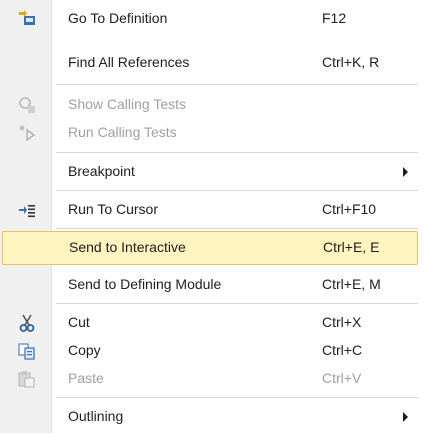 Image resolution: width=425 pixels, height=434 pixels. What do you see at coordinates (210, 172) in the screenshot?
I see `menu-item-breakpoint: Breakpoint` at bounding box center [210, 172].